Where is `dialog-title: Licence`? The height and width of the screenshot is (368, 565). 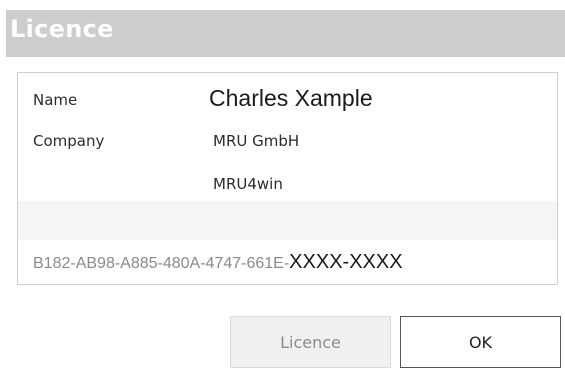 dialog-title: Licence is located at coordinates (62, 29).